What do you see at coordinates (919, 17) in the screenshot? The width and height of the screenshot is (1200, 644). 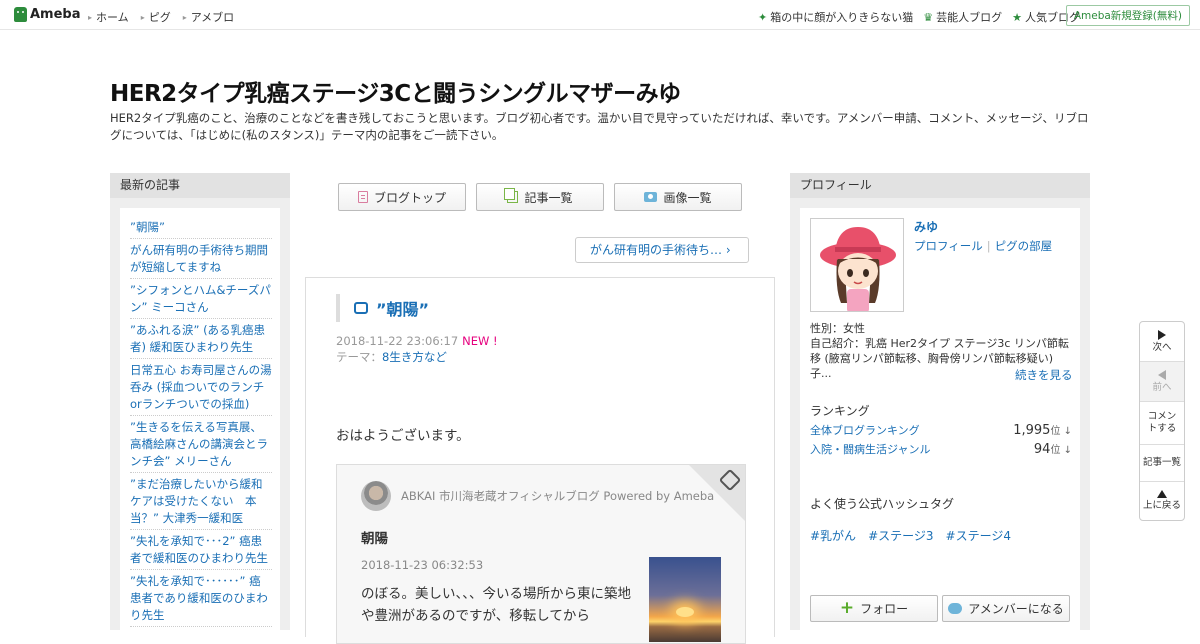 I see `header-links: ✦ 箱の中に顔が入りきらない猫 ♛ 芸能人ブログ ★ 人気ブログ` at bounding box center [919, 17].